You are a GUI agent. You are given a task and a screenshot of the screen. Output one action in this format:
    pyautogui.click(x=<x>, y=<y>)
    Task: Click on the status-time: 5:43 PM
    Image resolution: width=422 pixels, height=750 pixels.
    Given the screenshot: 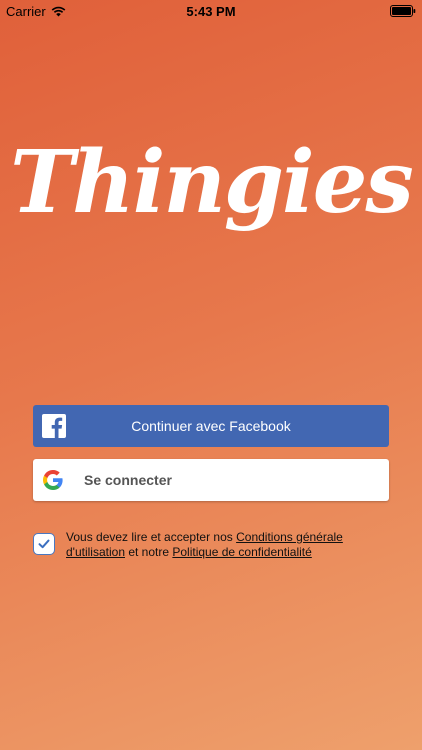 What is the action you would take?
    pyautogui.click(x=211, y=11)
    